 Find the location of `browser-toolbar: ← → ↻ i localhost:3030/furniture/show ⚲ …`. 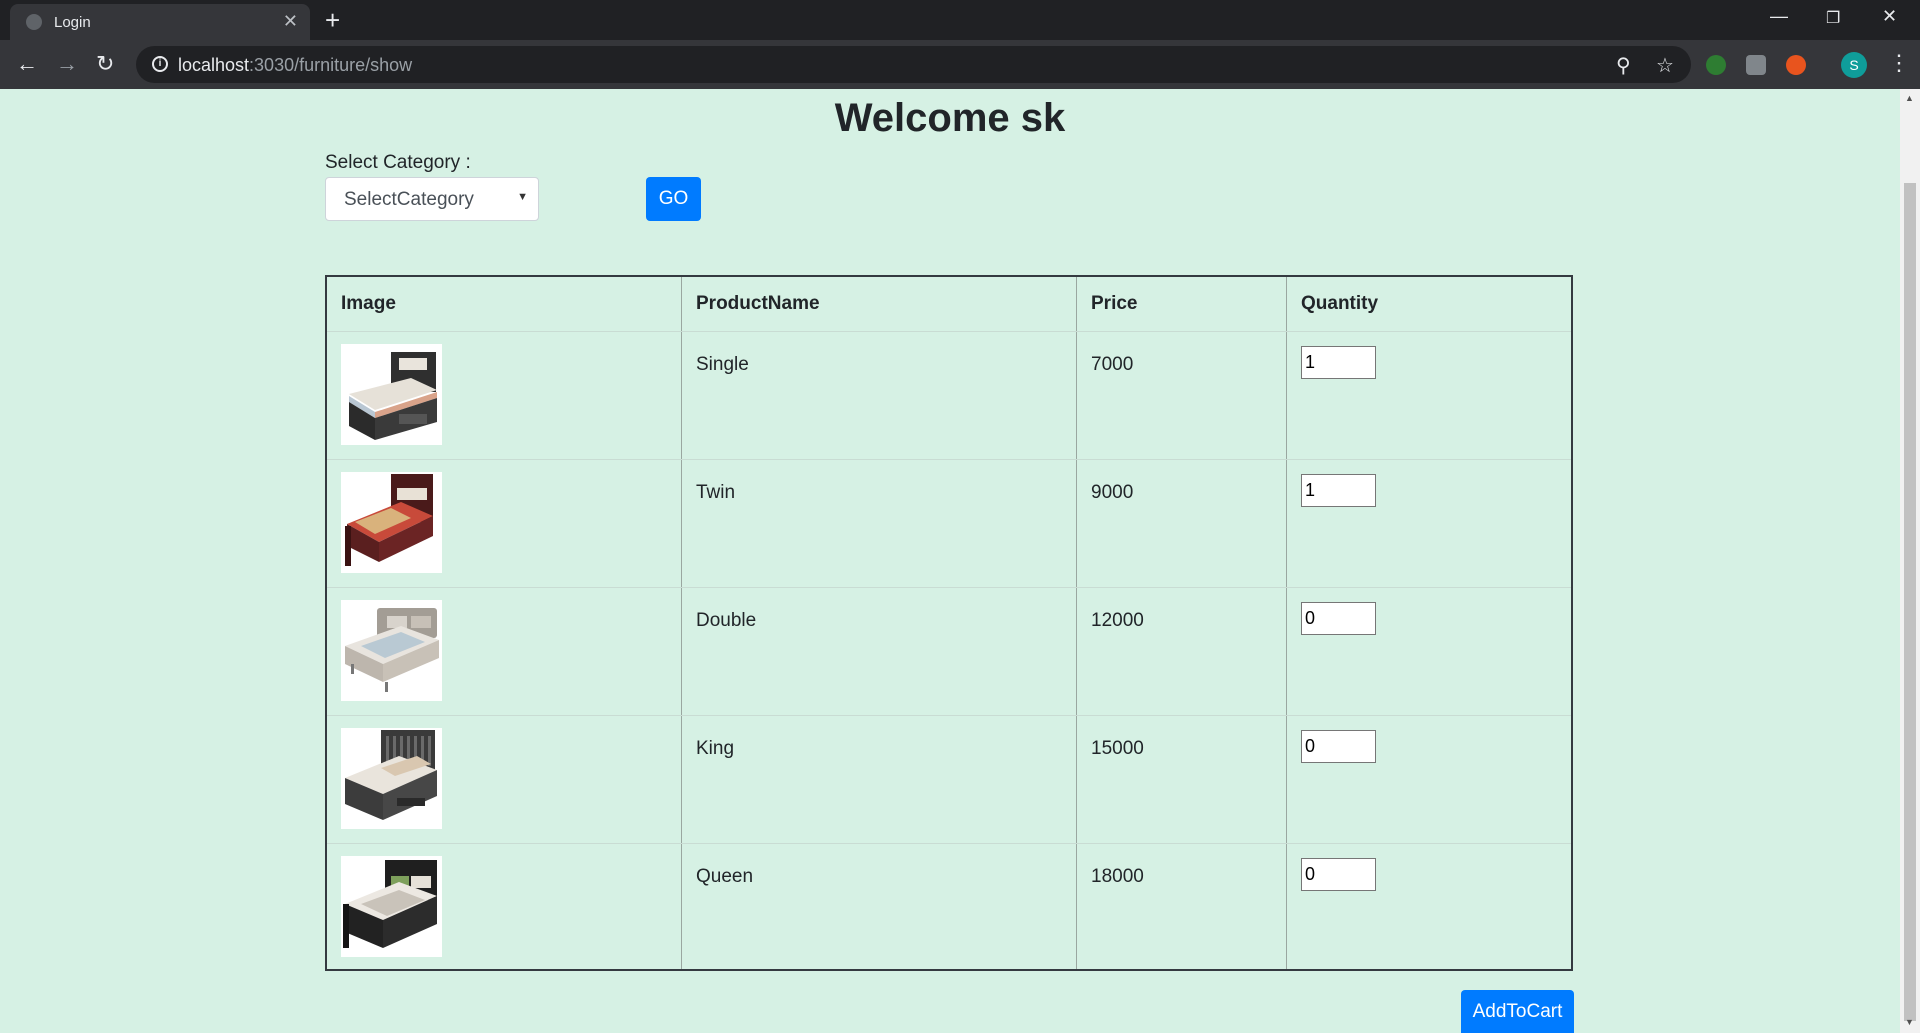

browser-toolbar: ← → ↻ i localhost:3030/furniture/show ⚲ … is located at coordinates (960, 64).